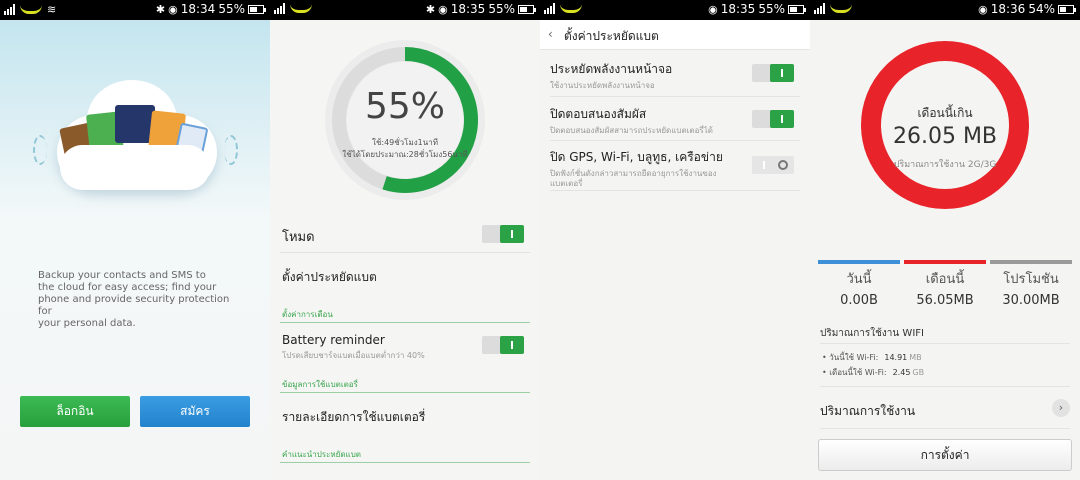  Describe the element at coordinates (602, 85) in the screenshot. I see `saver-item-sub: ใช้งานประหยัดพลังงานหน้าจอ` at that location.